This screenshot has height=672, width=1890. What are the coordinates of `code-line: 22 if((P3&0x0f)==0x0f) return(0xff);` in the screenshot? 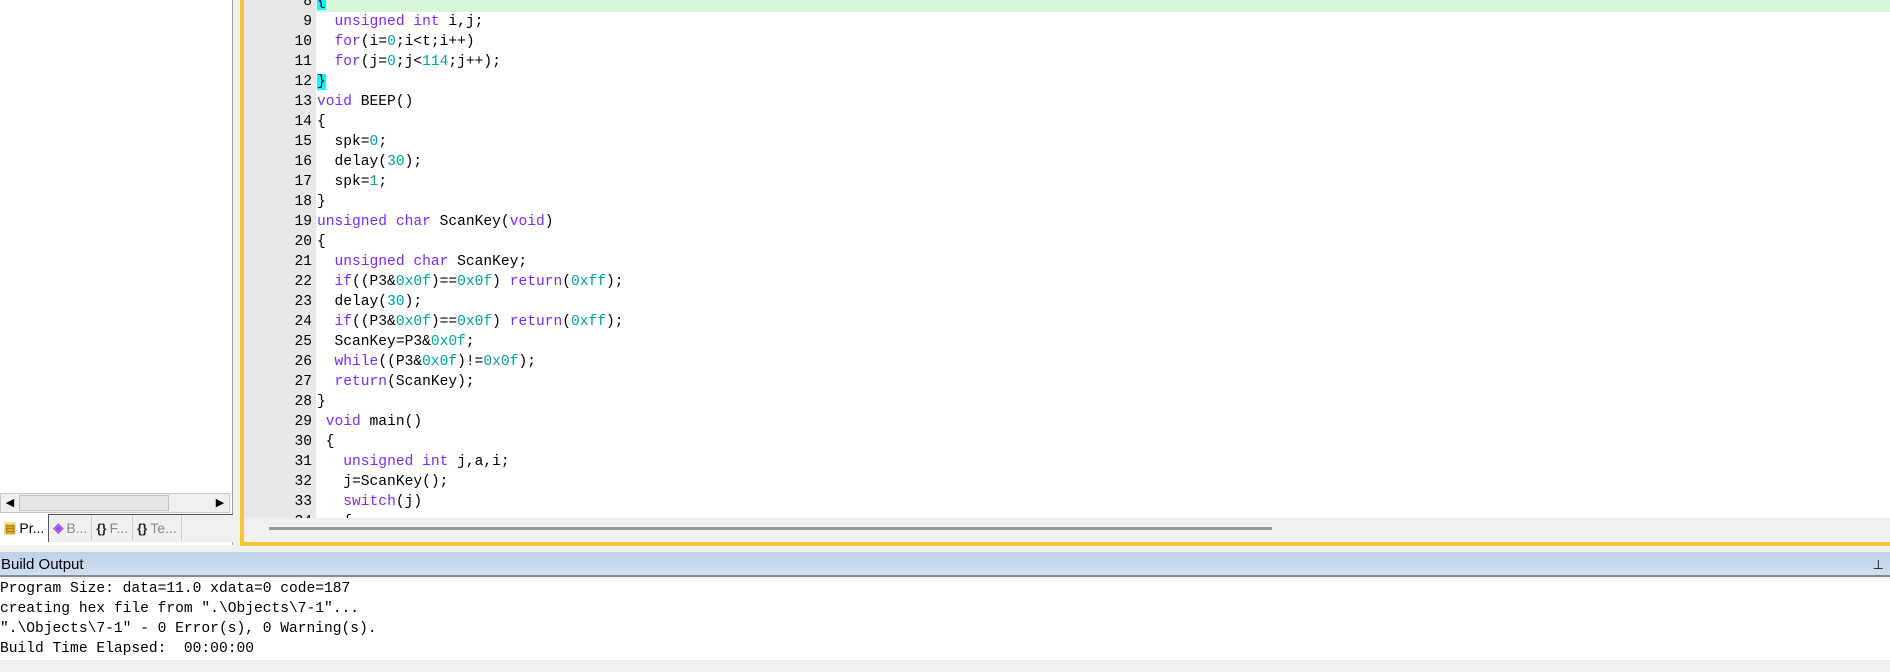 It's located at (1067, 282).